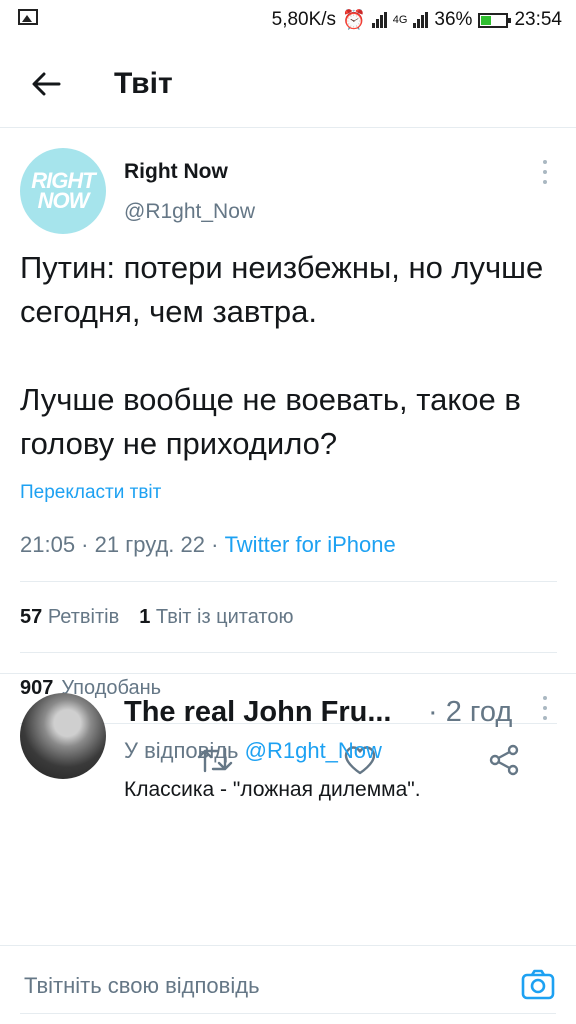  I want to click on back-button, so click(46, 84).